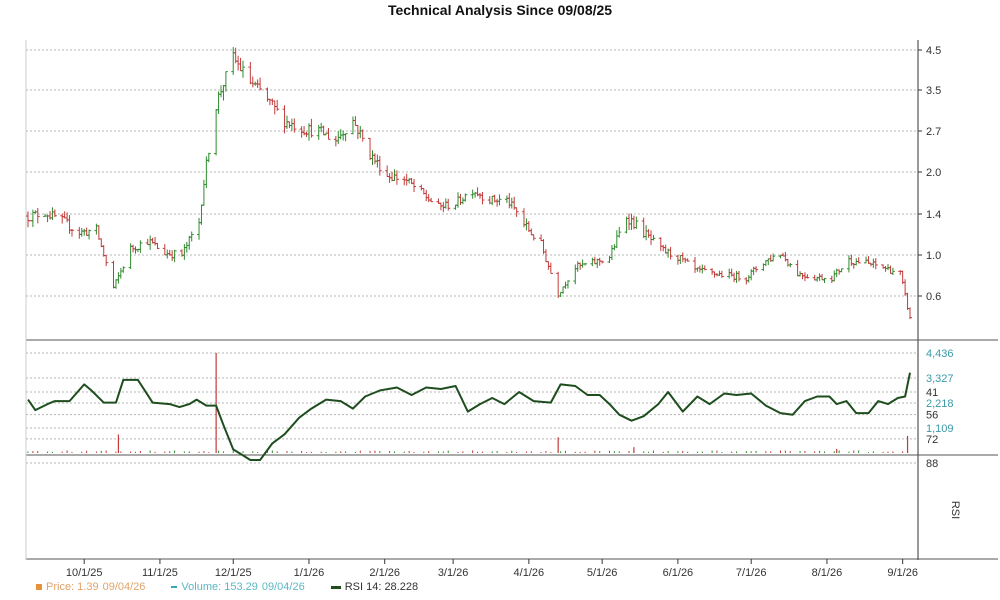 The width and height of the screenshot is (1000, 600). Describe the element at coordinates (453, 573) in the screenshot. I see `x-tick-label: 3/1/26` at that location.